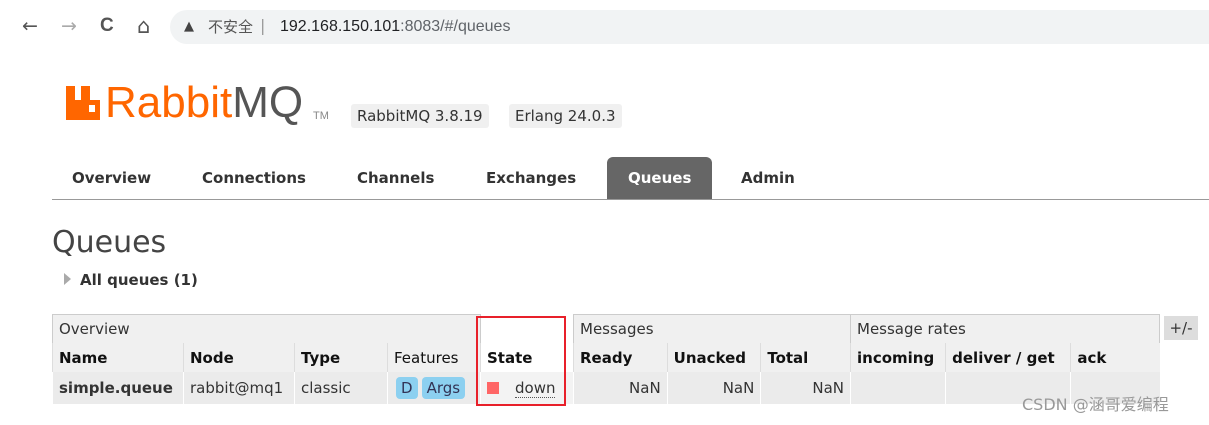  What do you see at coordinates (69, 26) in the screenshot?
I see `forward-arrow-icon: →` at bounding box center [69, 26].